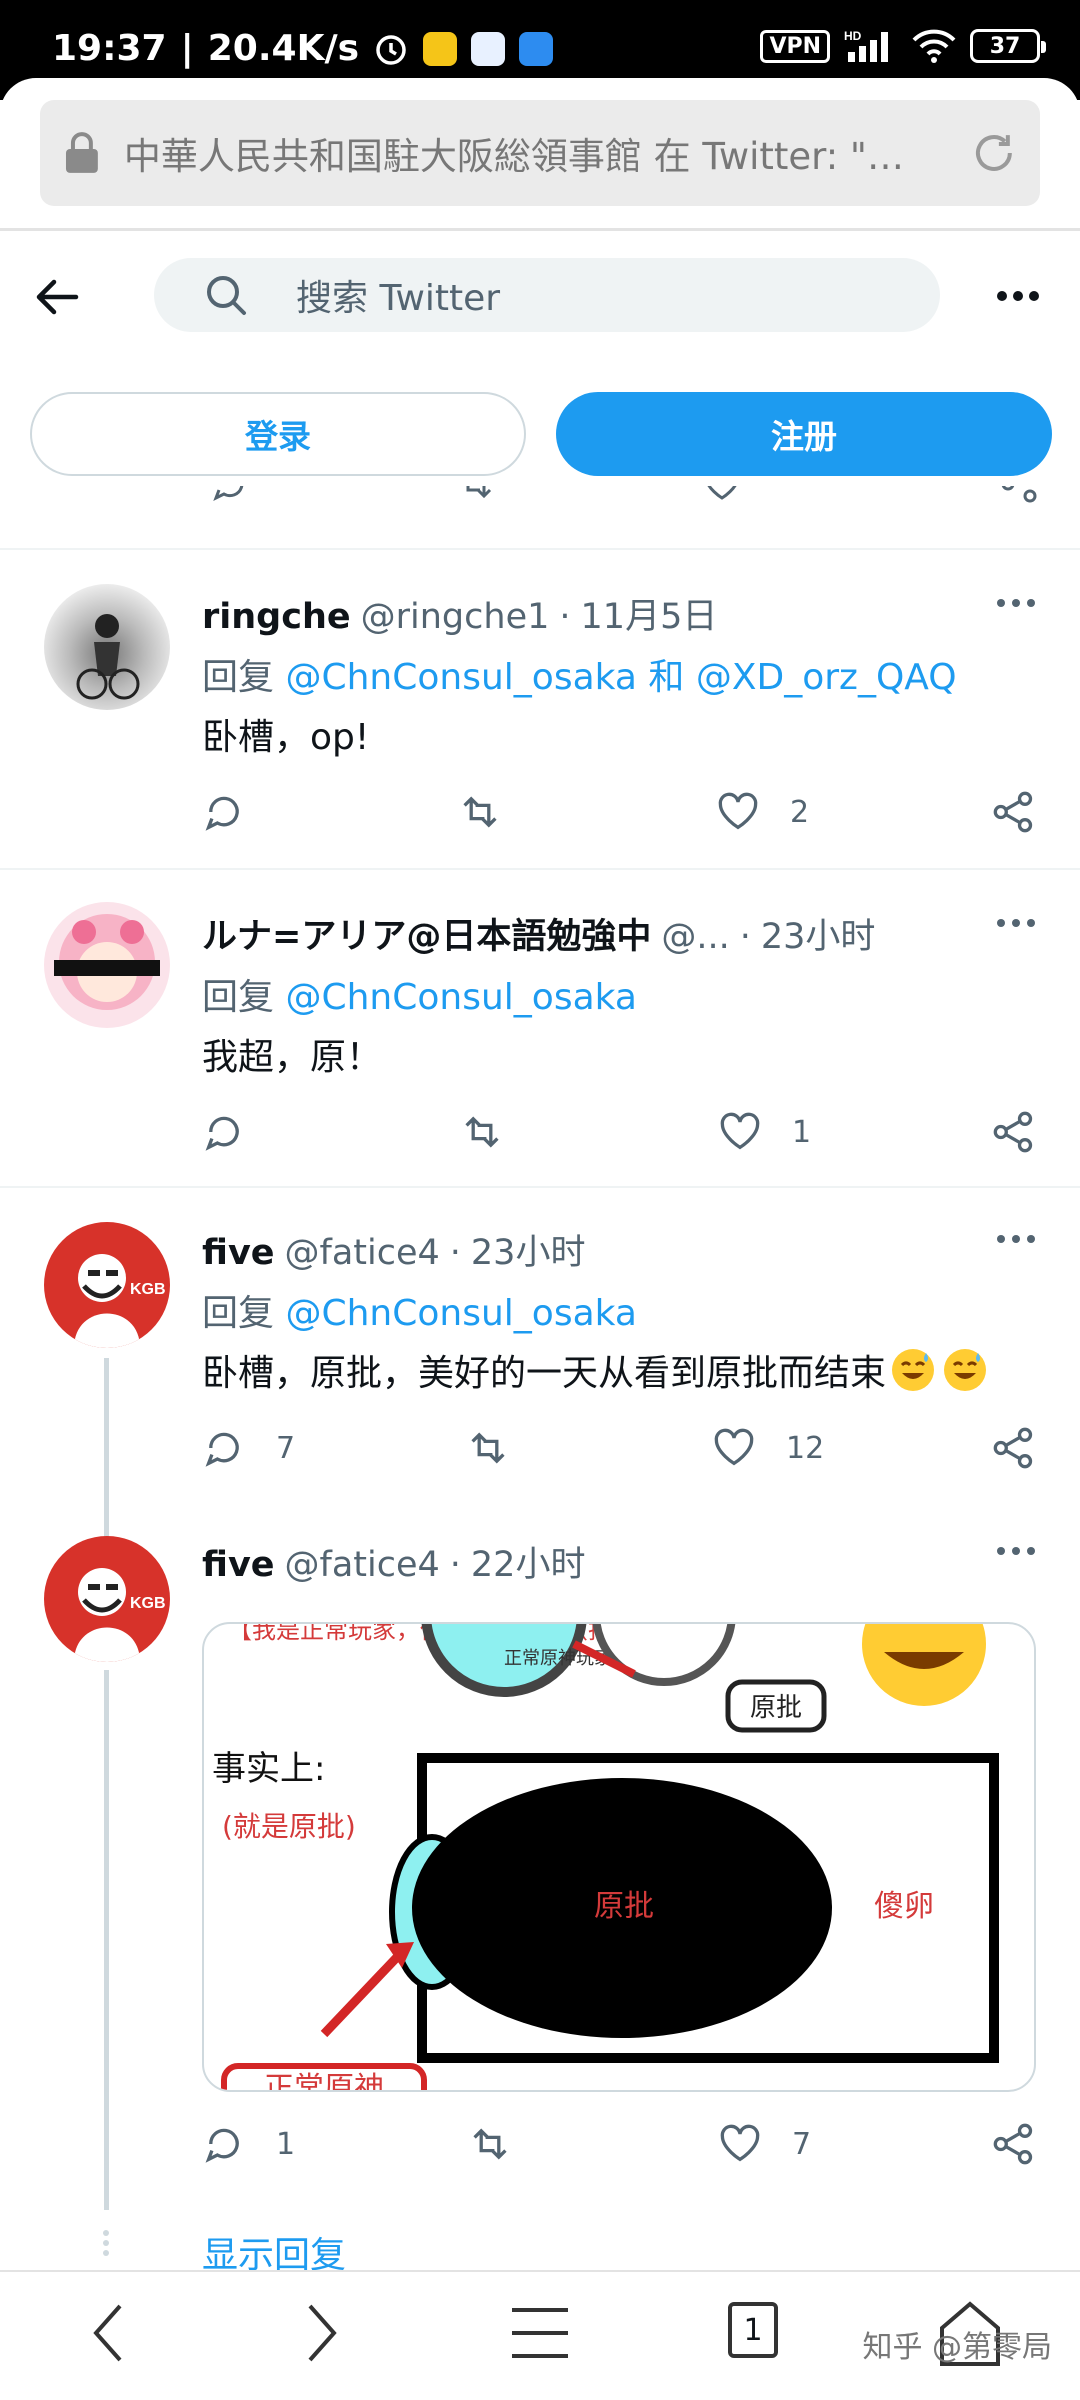 This screenshot has height=2400, width=1080. What do you see at coordinates (528, 1561) in the screenshot?
I see `timestamp: 22小时` at bounding box center [528, 1561].